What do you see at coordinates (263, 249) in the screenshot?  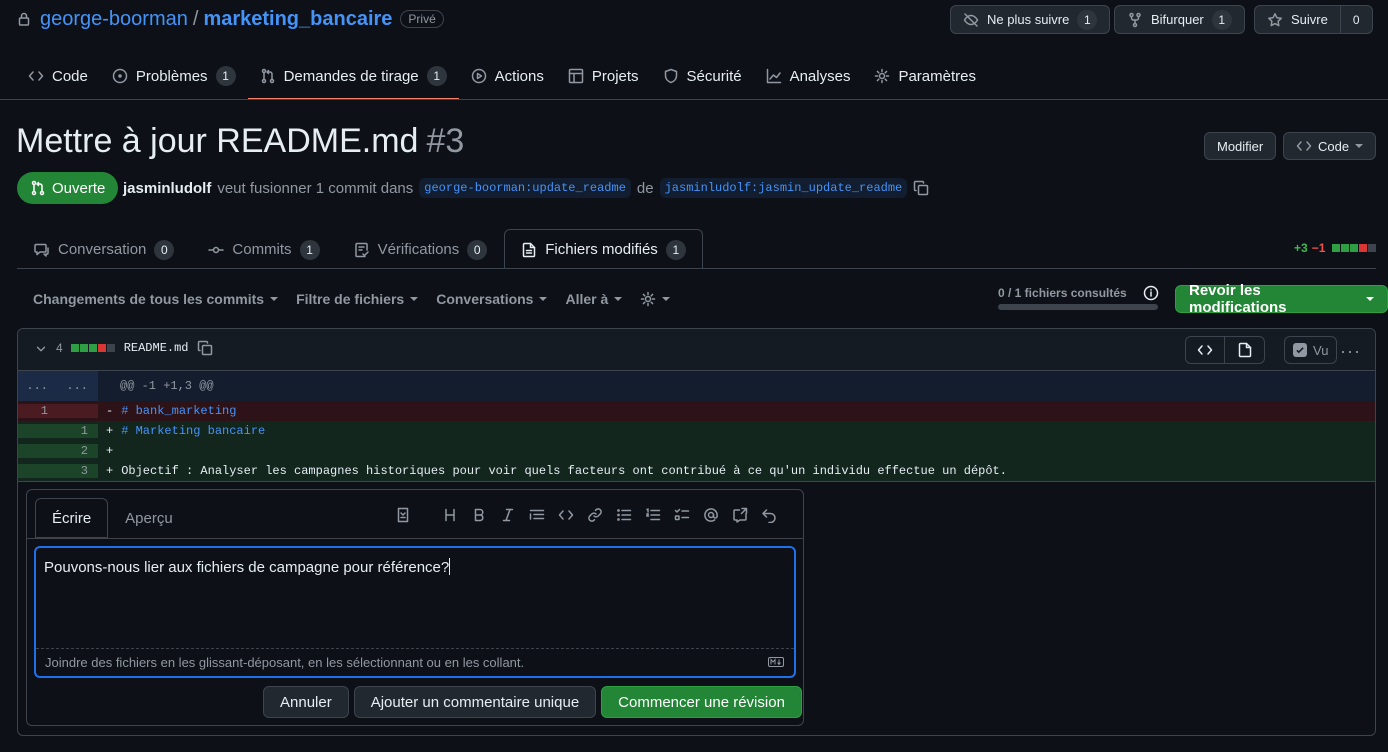 I see `tab-commits: Commits 1` at bounding box center [263, 249].